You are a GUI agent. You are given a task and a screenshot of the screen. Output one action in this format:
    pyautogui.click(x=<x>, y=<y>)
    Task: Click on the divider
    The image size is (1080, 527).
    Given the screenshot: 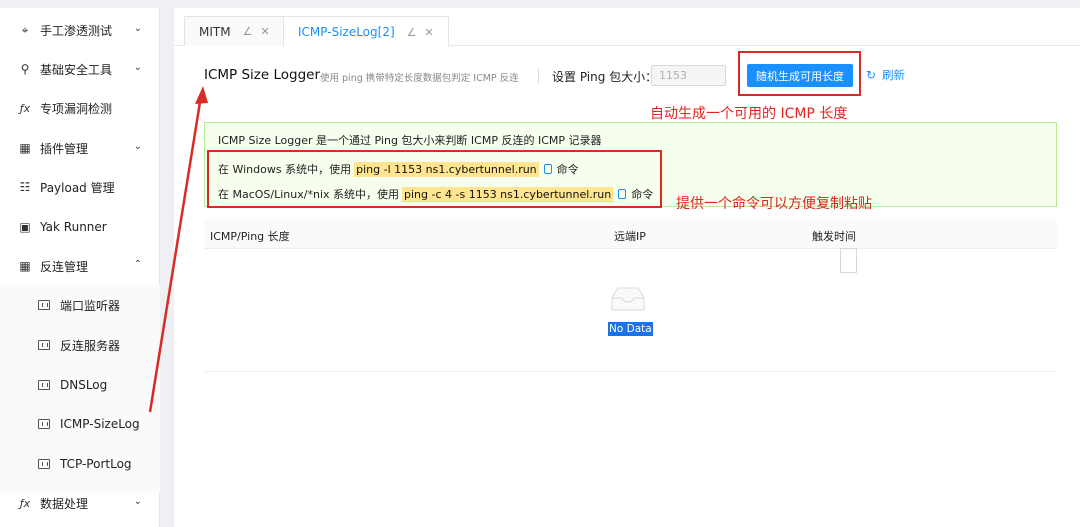 What is the action you would take?
    pyautogui.click(x=538, y=76)
    